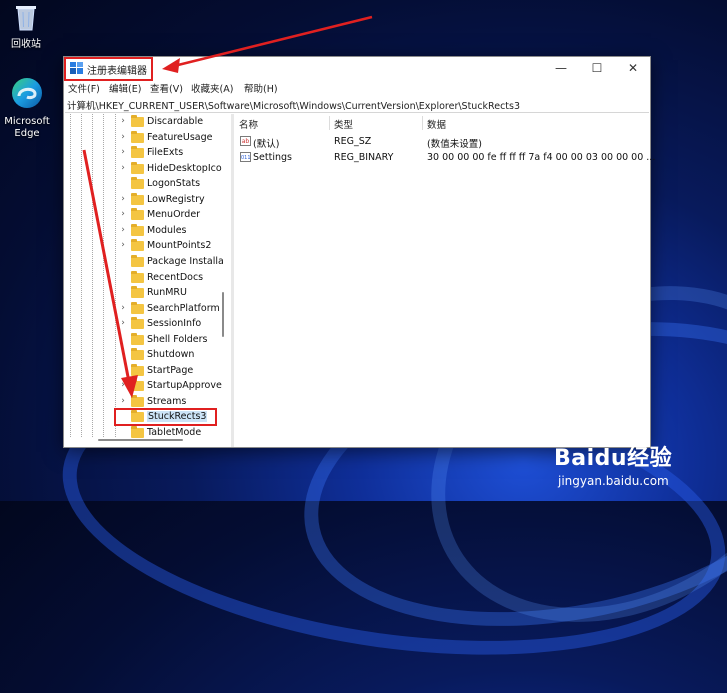  Describe the element at coordinates (613, 481) in the screenshot. I see `watermark-url: jingyan.baidu.com` at that location.